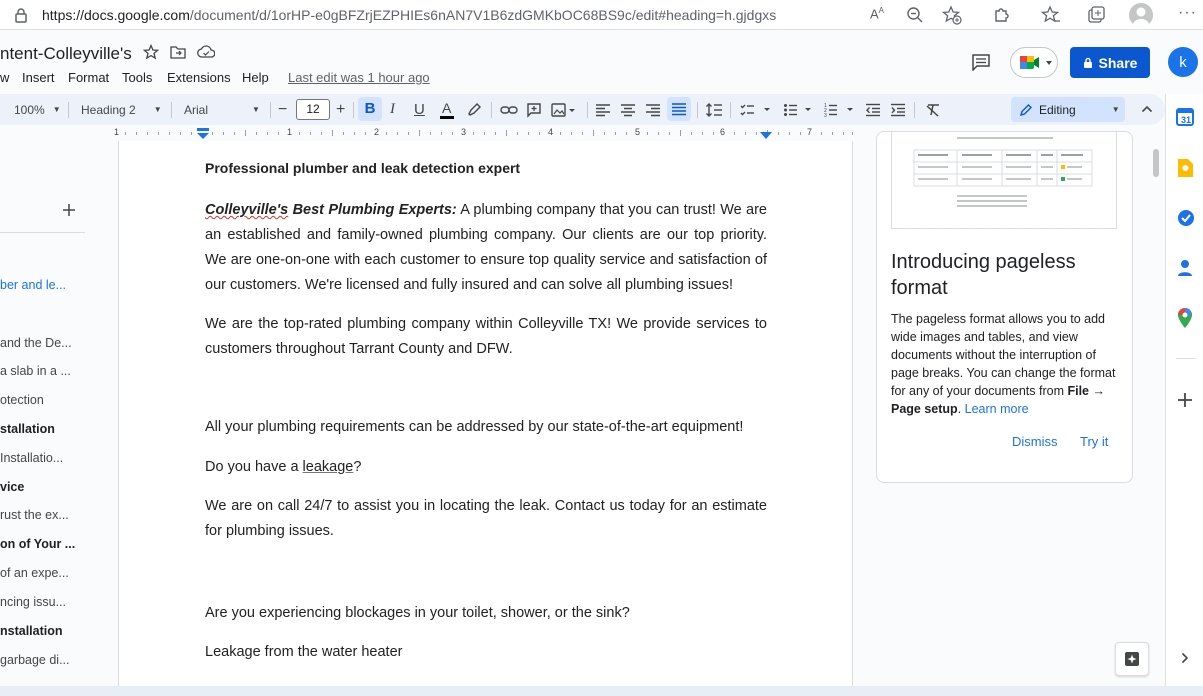 Image resolution: width=1203 pixels, height=696 pixels. What do you see at coordinates (933, 109) in the screenshot?
I see `clear-formatting-icon` at bounding box center [933, 109].